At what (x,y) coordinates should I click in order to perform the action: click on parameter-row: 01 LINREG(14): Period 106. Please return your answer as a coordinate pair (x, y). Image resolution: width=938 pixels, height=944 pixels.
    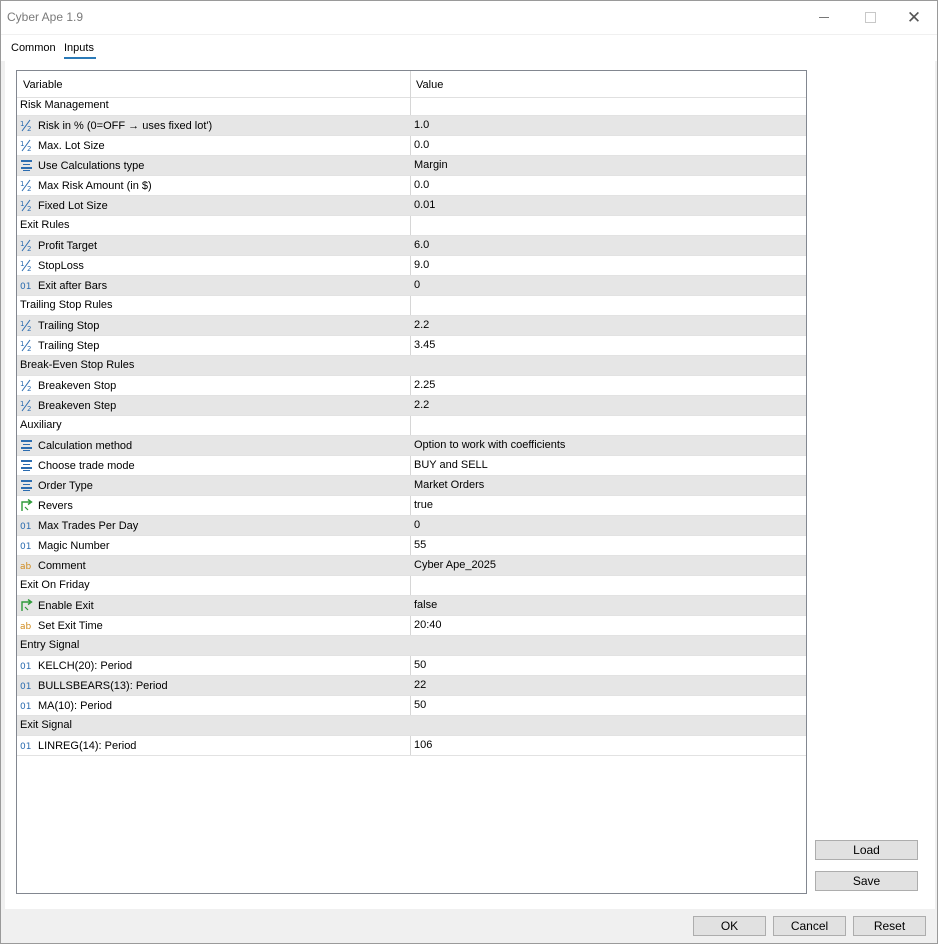
    Looking at the image, I should click on (411, 746).